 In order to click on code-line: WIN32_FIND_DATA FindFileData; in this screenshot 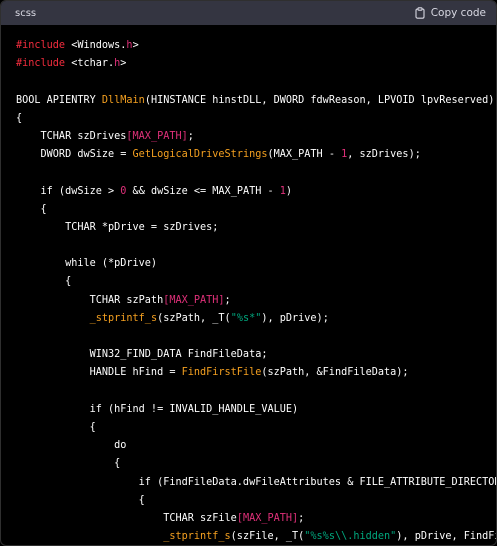, I will do `click(256, 355)`.